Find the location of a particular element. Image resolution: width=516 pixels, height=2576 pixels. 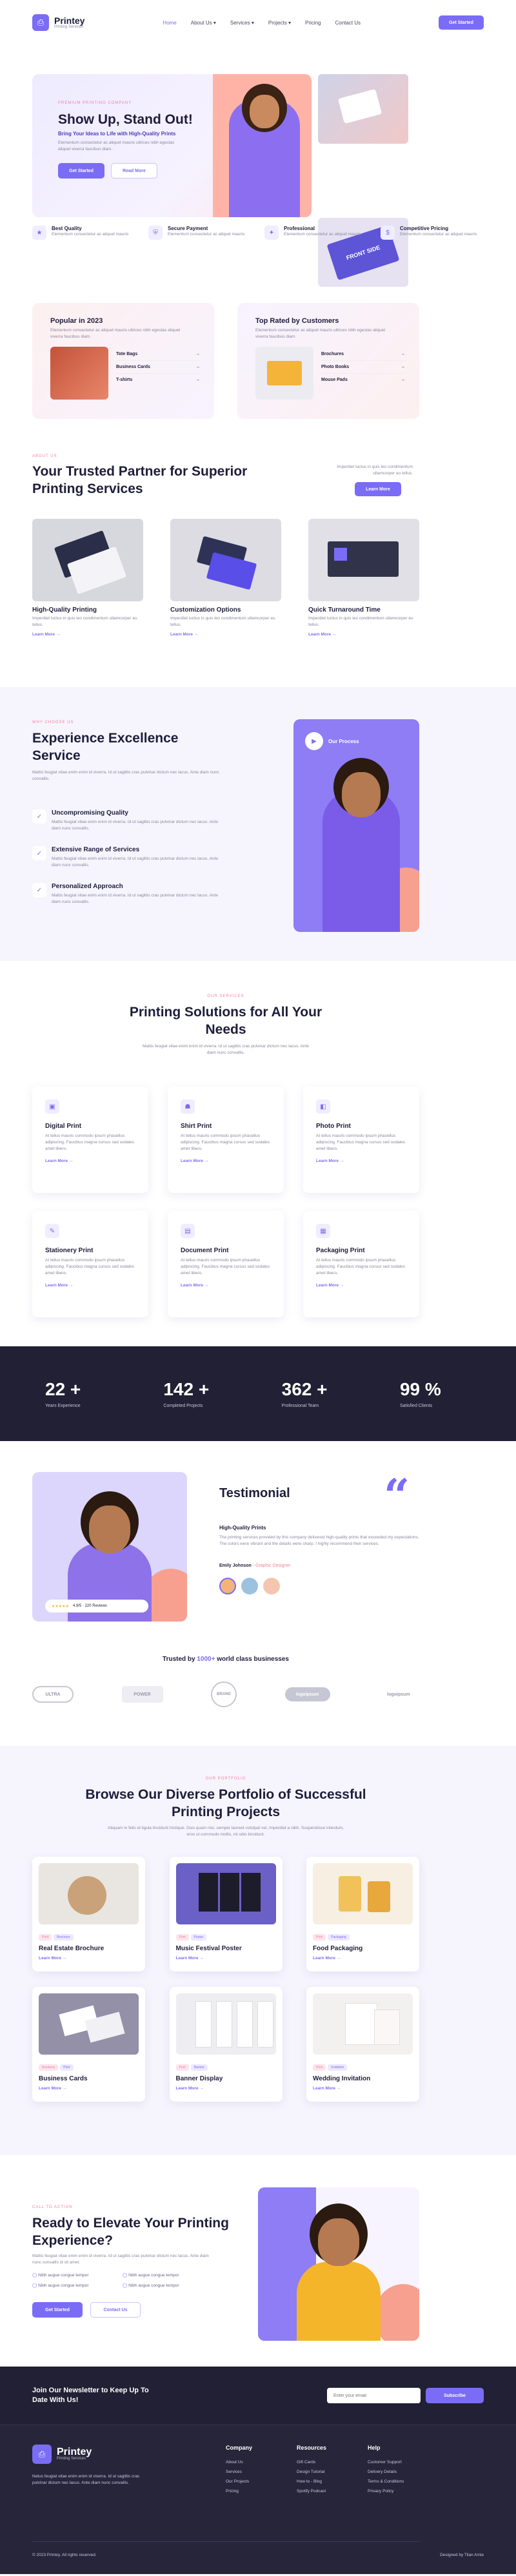

hero-get-started-button: Get Started is located at coordinates (81, 171).